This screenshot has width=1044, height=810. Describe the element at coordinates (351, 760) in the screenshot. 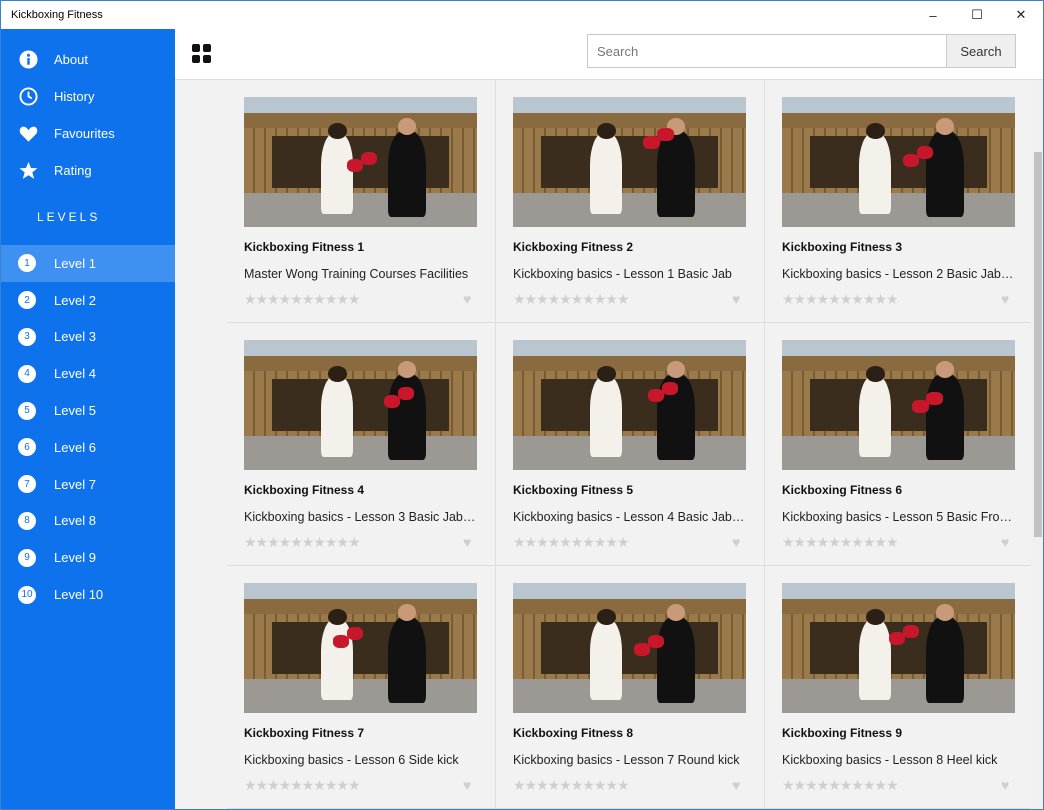

I see `video-subtitle: Kickboxing basics - Lesson 6 Side kick` at that location.